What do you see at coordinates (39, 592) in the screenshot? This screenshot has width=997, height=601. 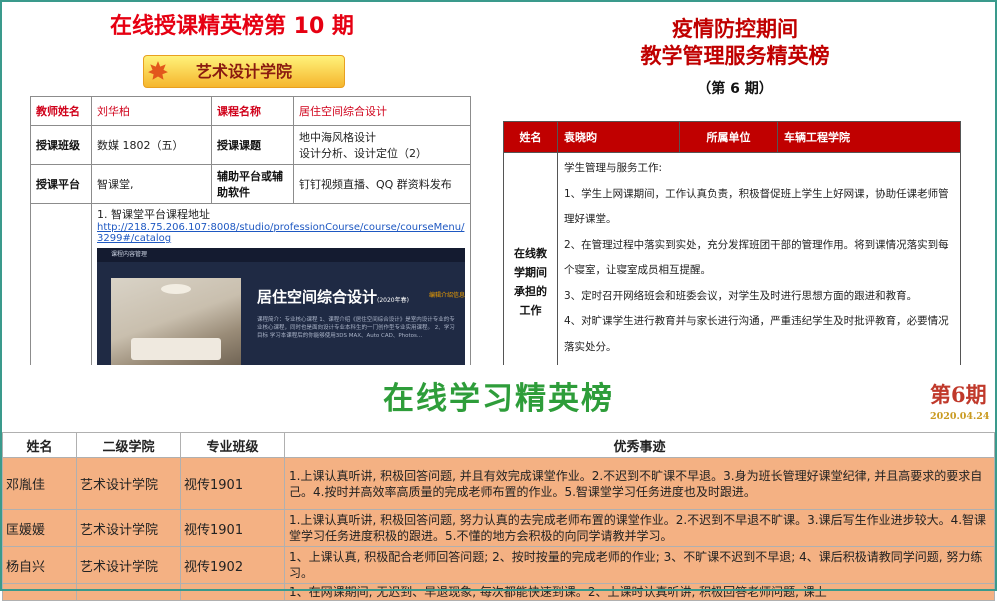 I see `student-name` at bounding box center [39, 592].